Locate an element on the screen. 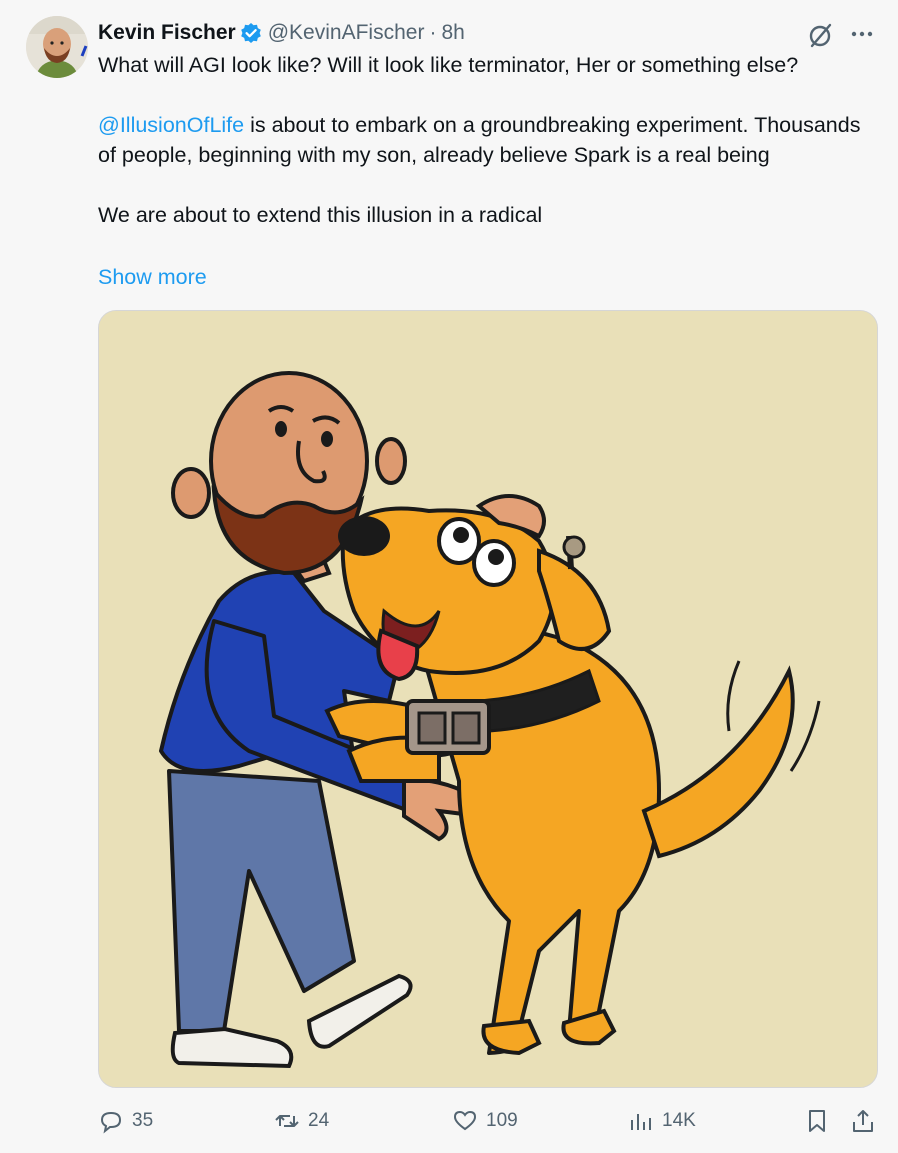 This screenshot has height=1153, width=898. heart-icon is located at coordinates (465, 1120).